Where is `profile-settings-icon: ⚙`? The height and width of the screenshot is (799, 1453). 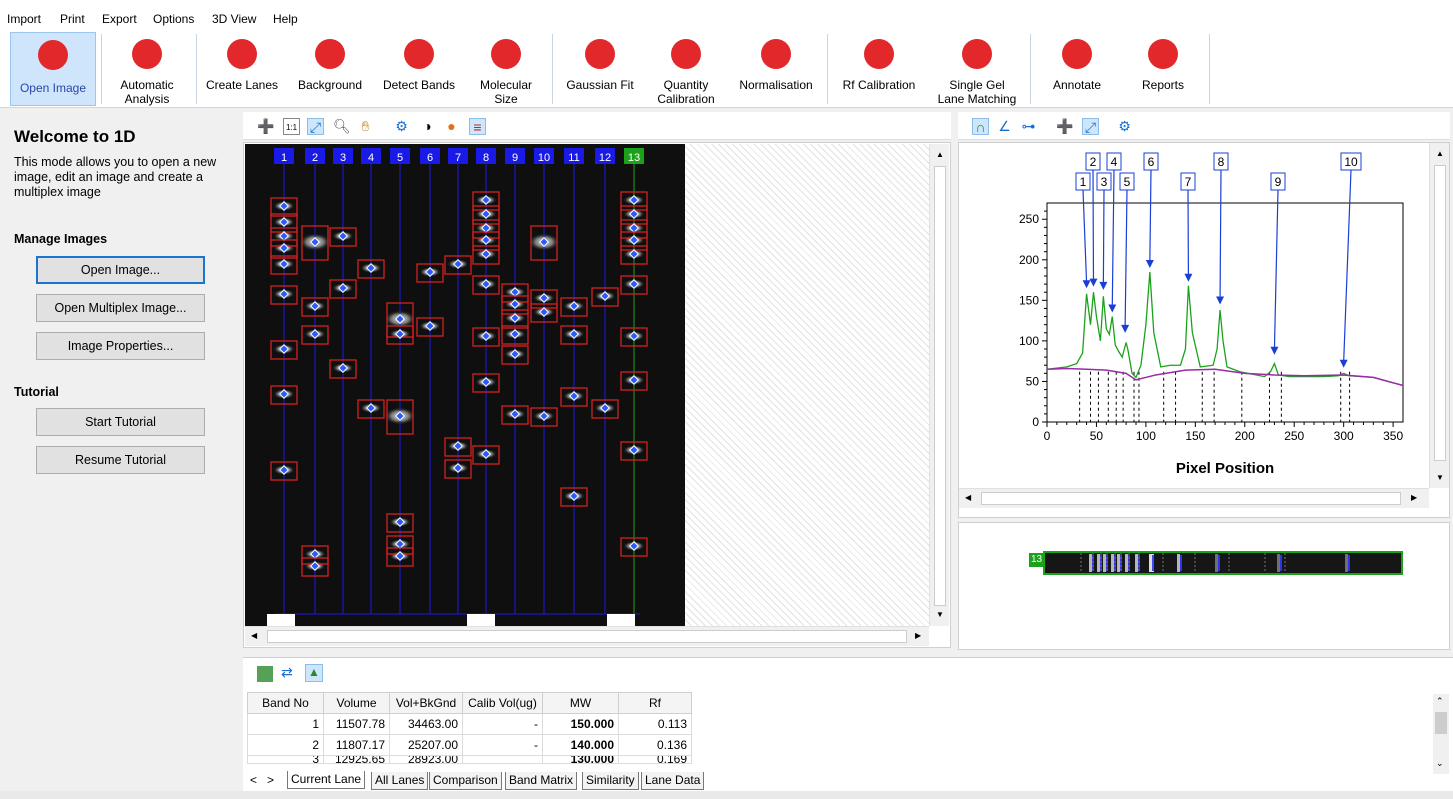 profile-settings-icon: ⚙ is located at coordinates (1124, 126).